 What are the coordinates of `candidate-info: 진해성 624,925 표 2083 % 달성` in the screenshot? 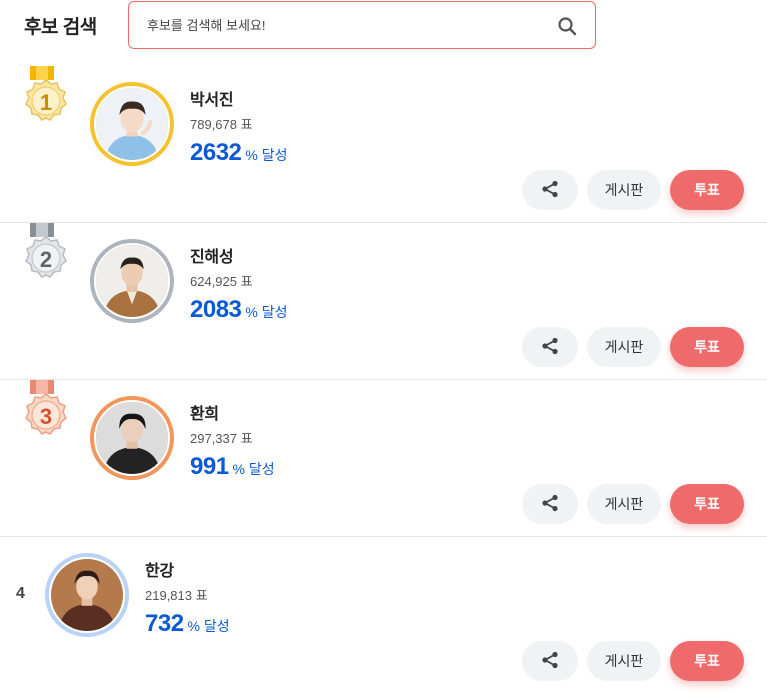 It's located at (239, 283).